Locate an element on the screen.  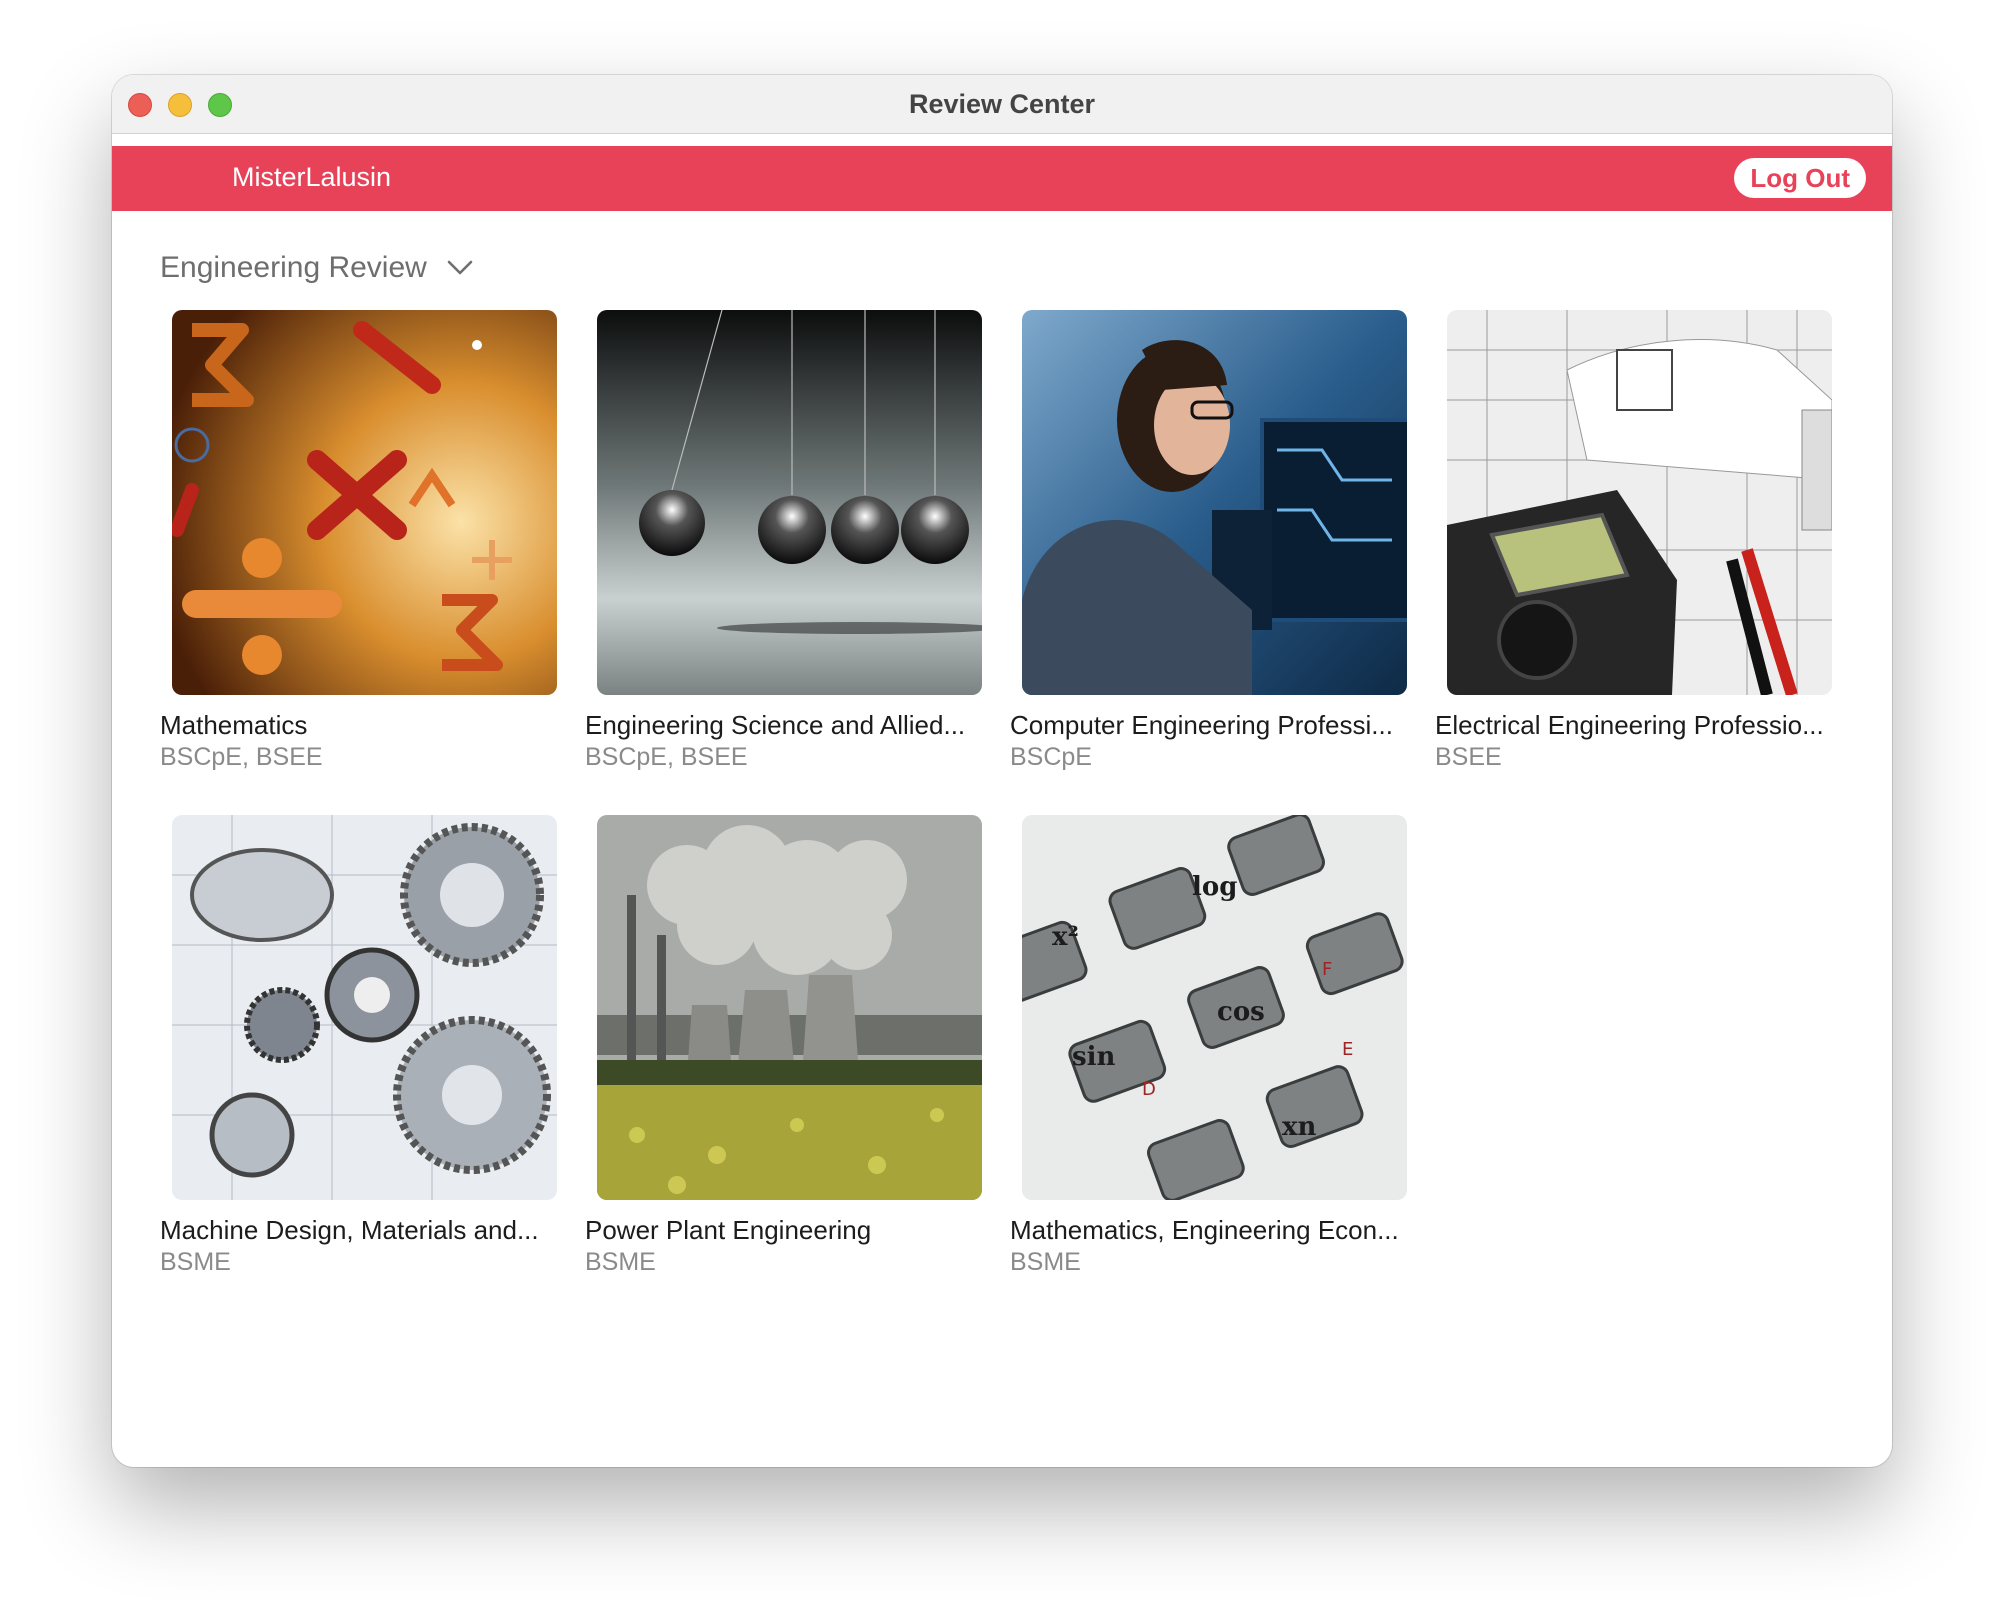
calculator-keys-image: x² log sin cos xn D E F is located at coordinates (1214, 1007).